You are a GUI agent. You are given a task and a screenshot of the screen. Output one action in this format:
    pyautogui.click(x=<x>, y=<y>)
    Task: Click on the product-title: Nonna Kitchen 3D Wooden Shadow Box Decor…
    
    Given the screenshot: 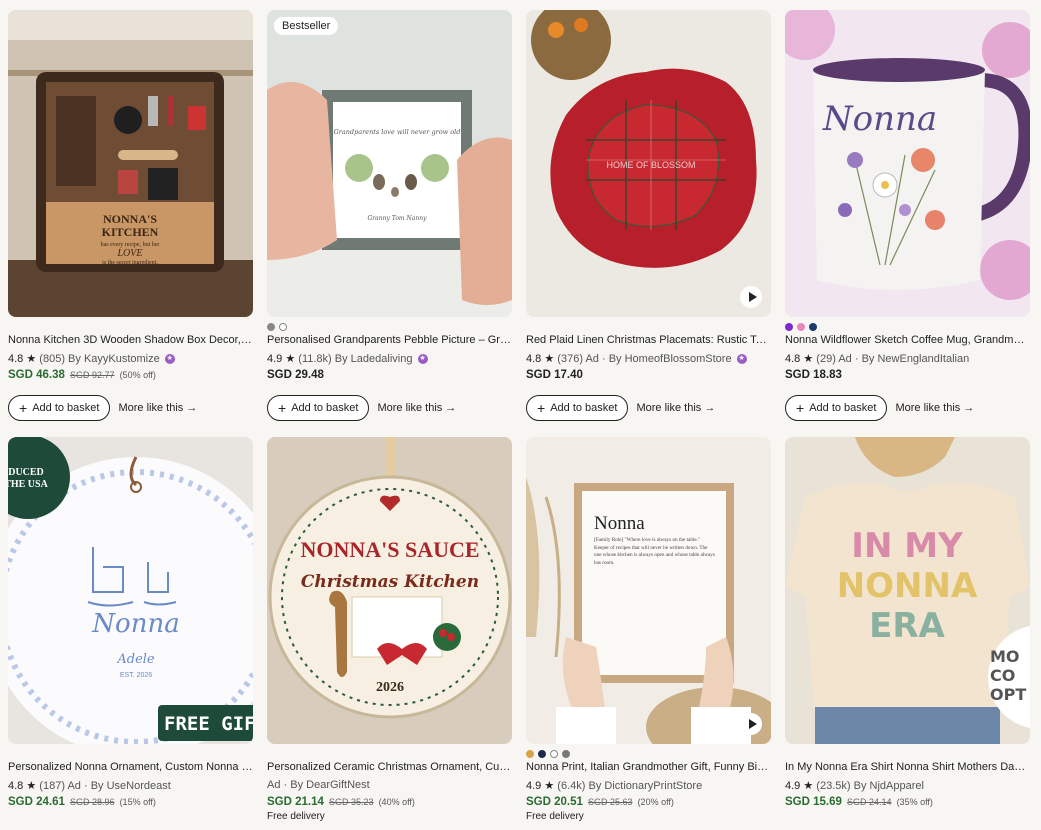 What is the action you would take?
    pyautogui.click(x=130, y=340)
    